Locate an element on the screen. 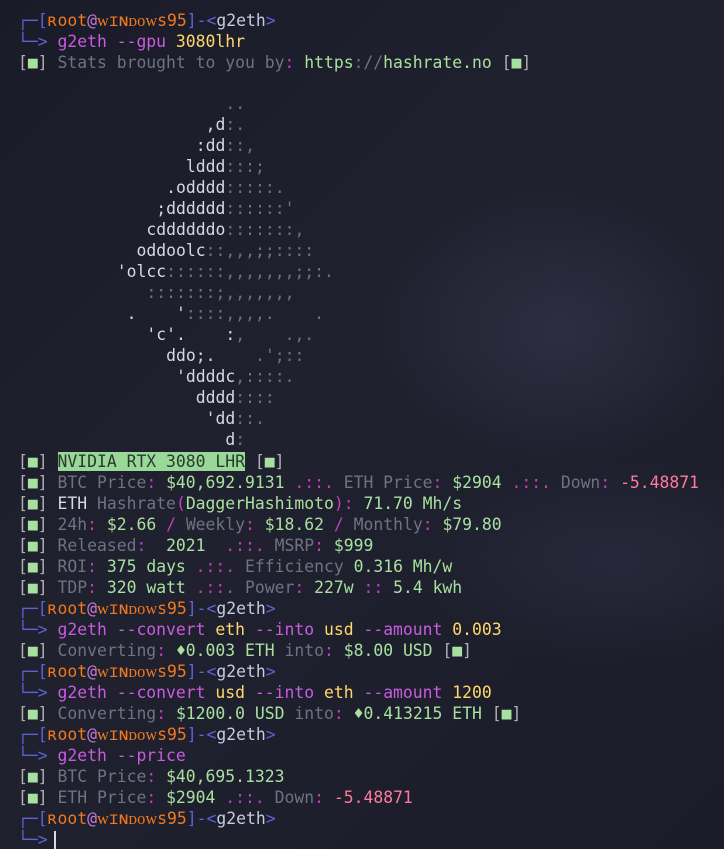 Image resolution: width=724 pixels, height=849 pixels. efficiency-label: Efficiency is located at coordinates (294, 566).